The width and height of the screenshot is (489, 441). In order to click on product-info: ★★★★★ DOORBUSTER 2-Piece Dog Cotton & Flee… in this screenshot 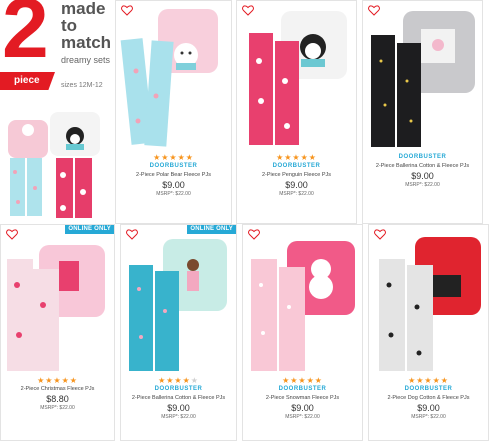, I will do `click(428, 398)`.